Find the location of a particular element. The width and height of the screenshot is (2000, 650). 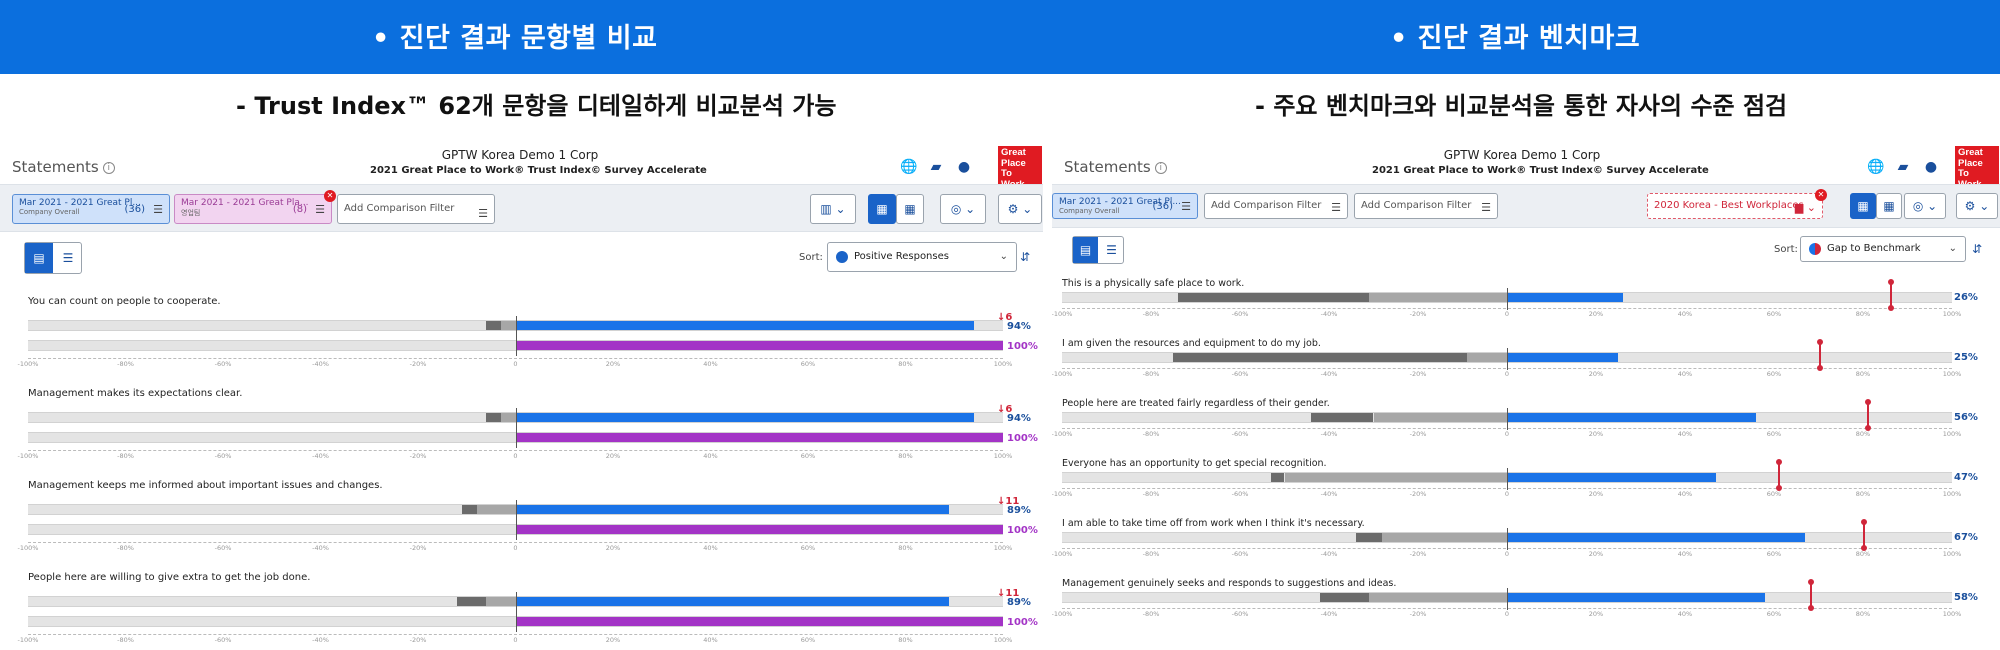

chart-type-button: ▥ ⌄ is located at coordinates (833, 209).